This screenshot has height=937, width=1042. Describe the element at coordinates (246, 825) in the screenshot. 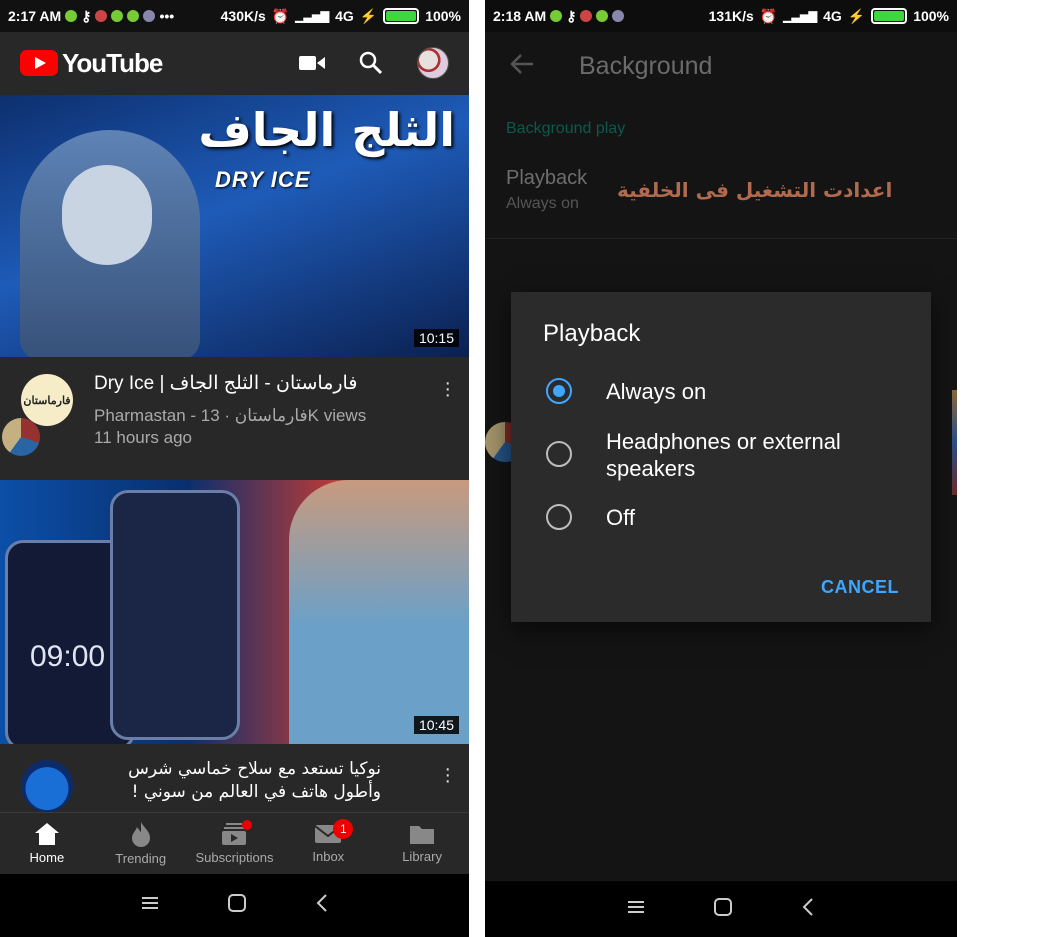

I see `subscriptions-badge` at that location.